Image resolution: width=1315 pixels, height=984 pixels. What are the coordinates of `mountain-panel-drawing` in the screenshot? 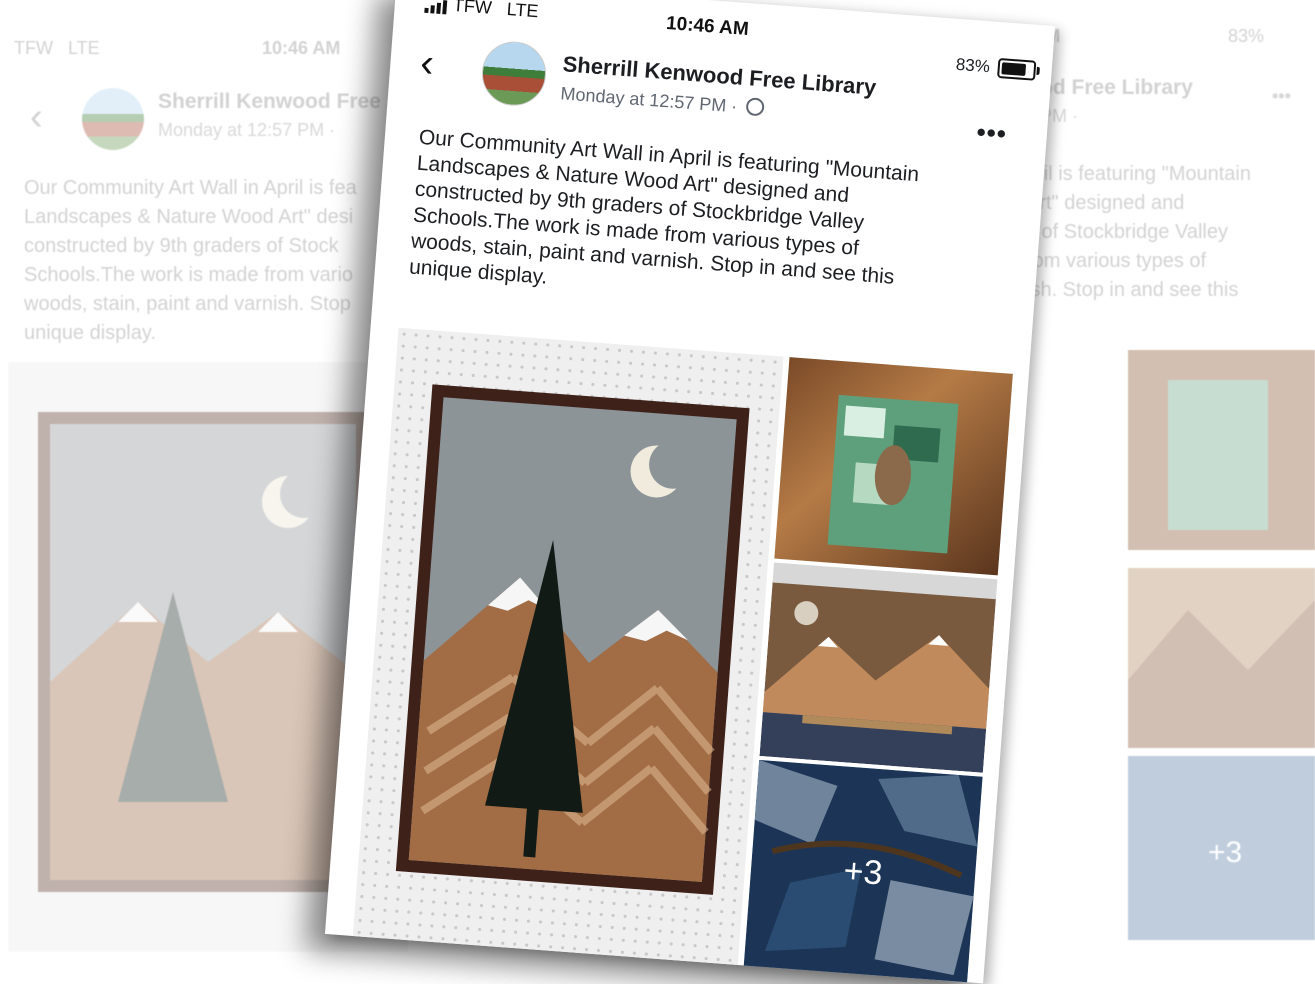 It's located at (877, 677).